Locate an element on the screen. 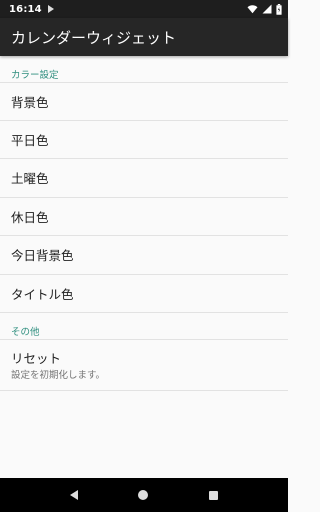 This screenshot has width=320, height=512. status-icons is located at coordinates (264, 9).